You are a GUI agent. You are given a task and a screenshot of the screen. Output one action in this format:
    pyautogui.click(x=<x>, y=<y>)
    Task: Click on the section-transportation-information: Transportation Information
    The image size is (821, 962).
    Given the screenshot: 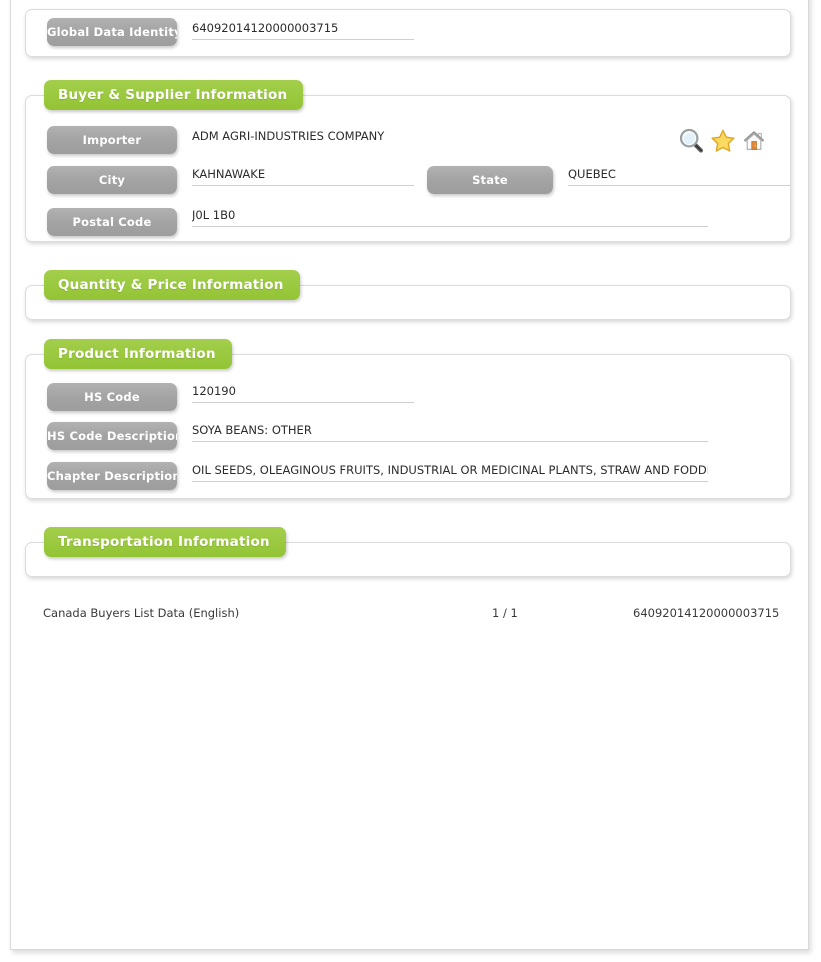 What is the action you would take?
    pyautogui.click(x=408, y=552)
    